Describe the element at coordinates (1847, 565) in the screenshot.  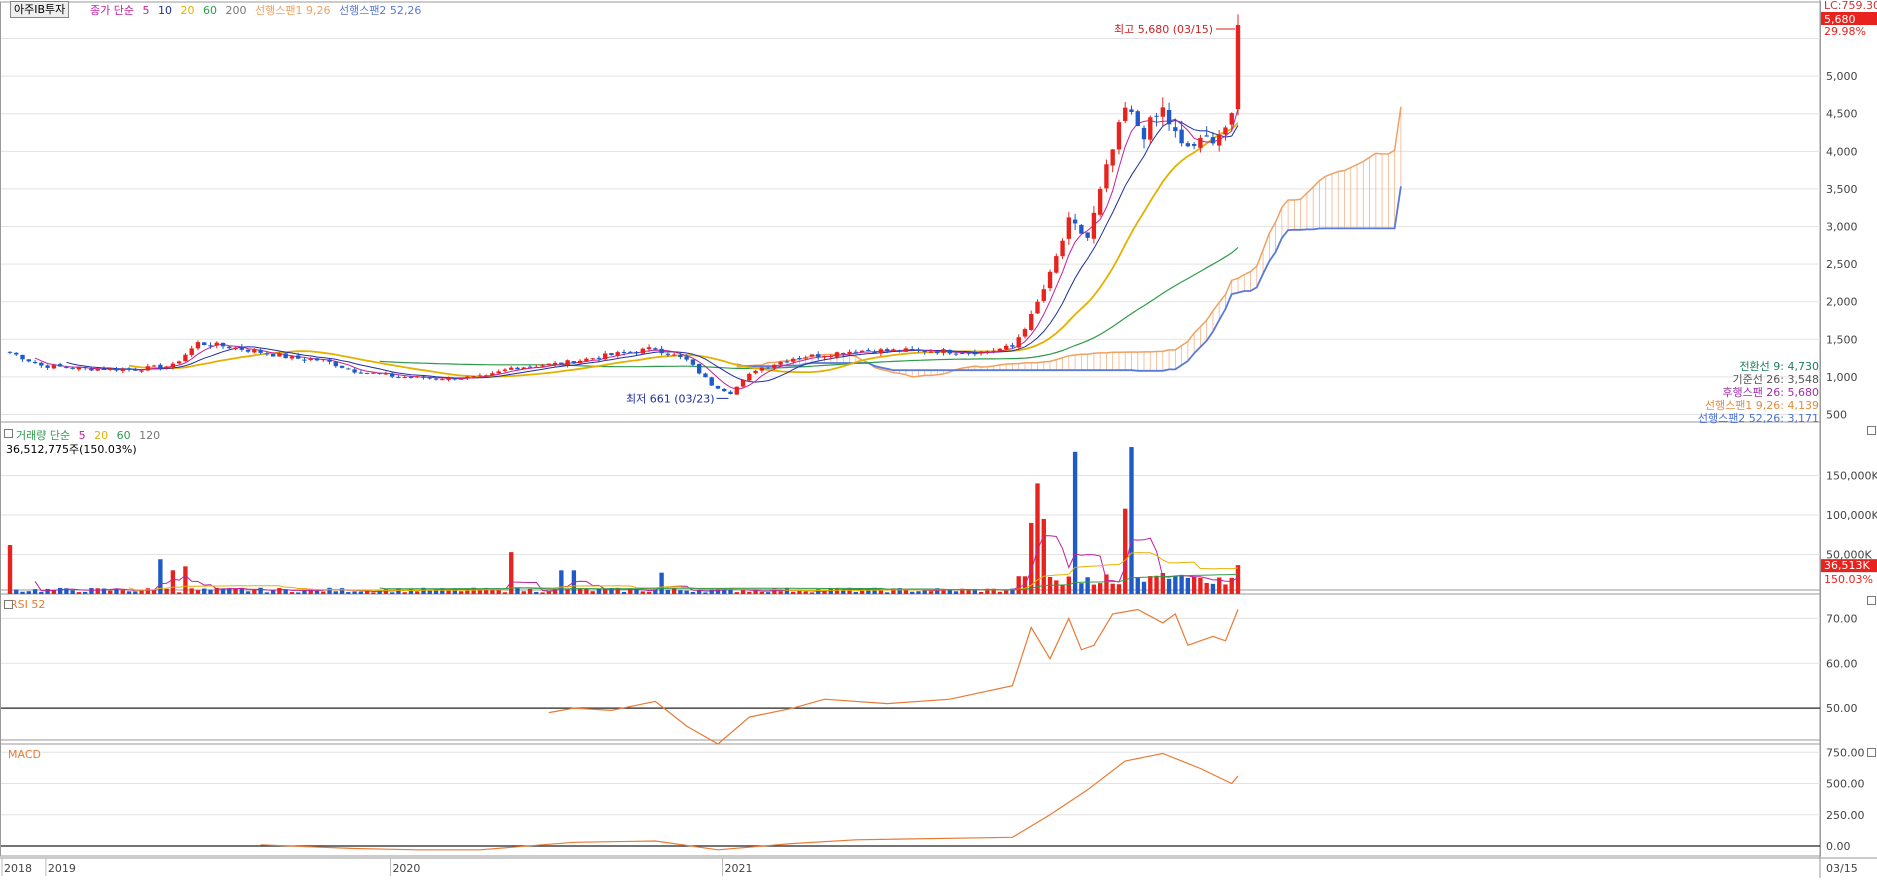
I see `volume-current-label: 36,513K` at that location.